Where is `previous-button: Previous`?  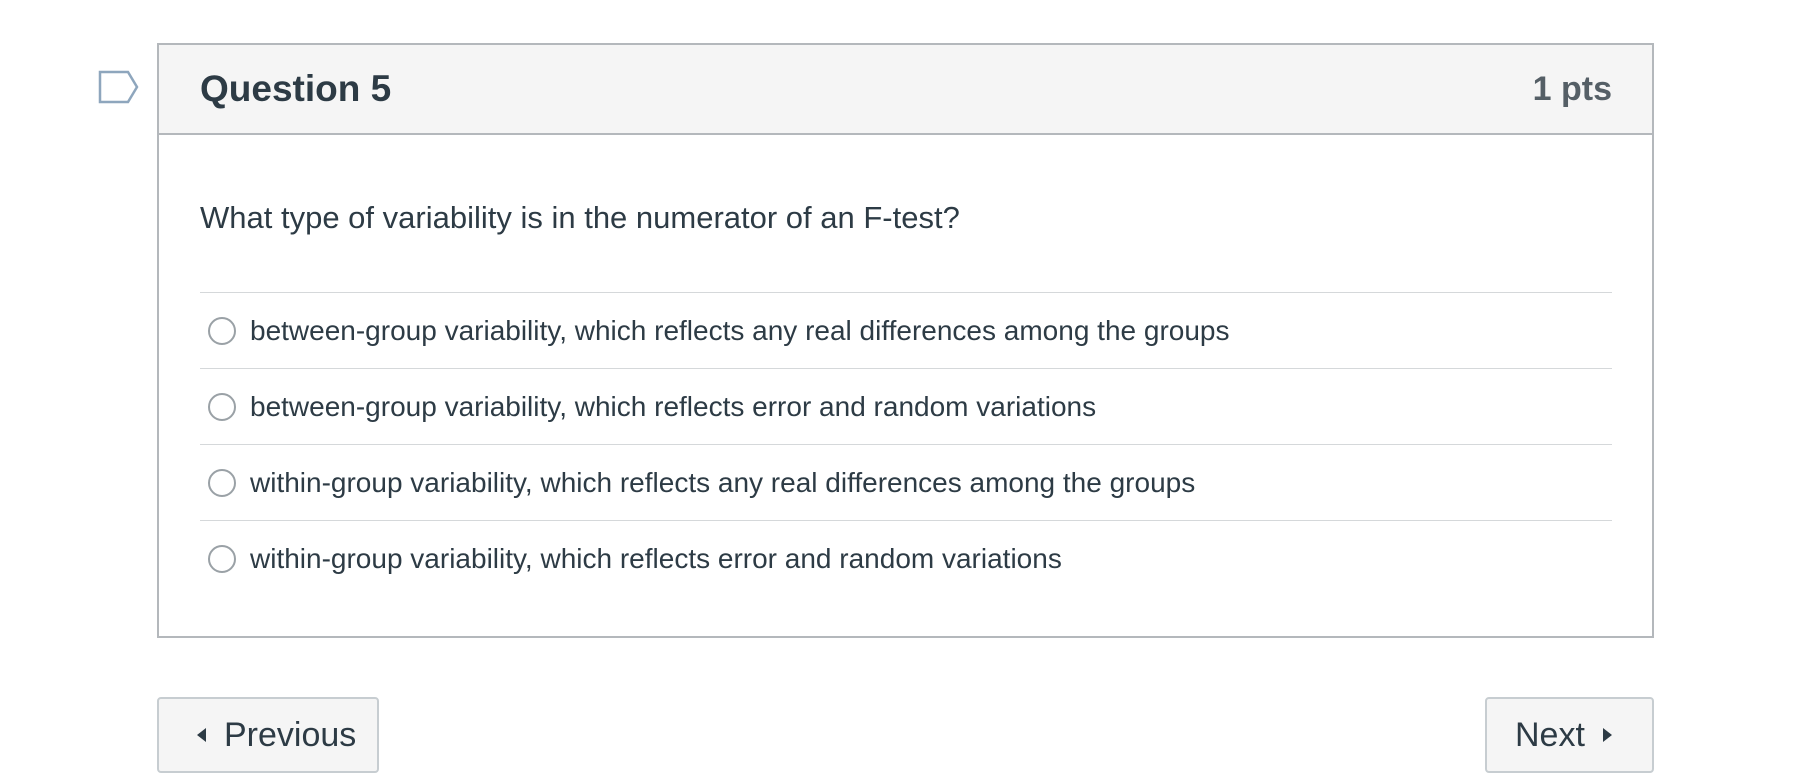
previous-button: Previous is located at coordinates (268, 735).